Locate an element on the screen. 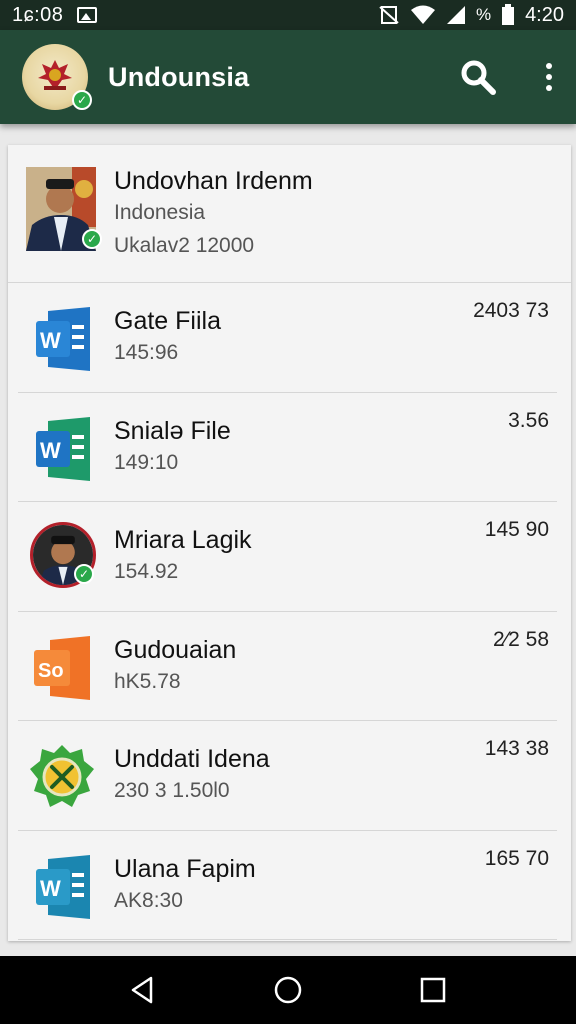 Image resolution: width=576 pixels, height=1024 pixels. item-amount: 145 90 is located at coordinates (516, 529).